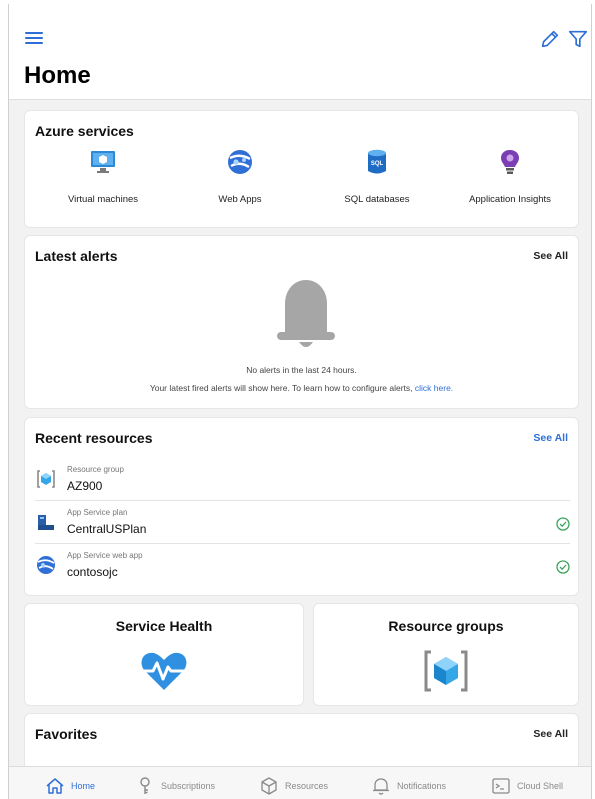  I want to click on service-application-insights: Application Insights, so click(510, 176).